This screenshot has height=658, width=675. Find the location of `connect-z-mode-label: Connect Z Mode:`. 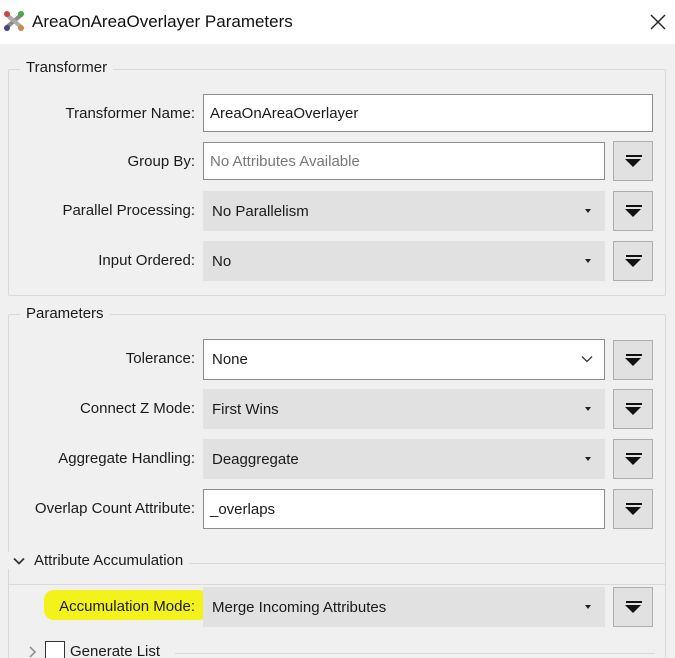

connect-z-mode-label: Connect Z Mode: is located at coordinates (137, 408).